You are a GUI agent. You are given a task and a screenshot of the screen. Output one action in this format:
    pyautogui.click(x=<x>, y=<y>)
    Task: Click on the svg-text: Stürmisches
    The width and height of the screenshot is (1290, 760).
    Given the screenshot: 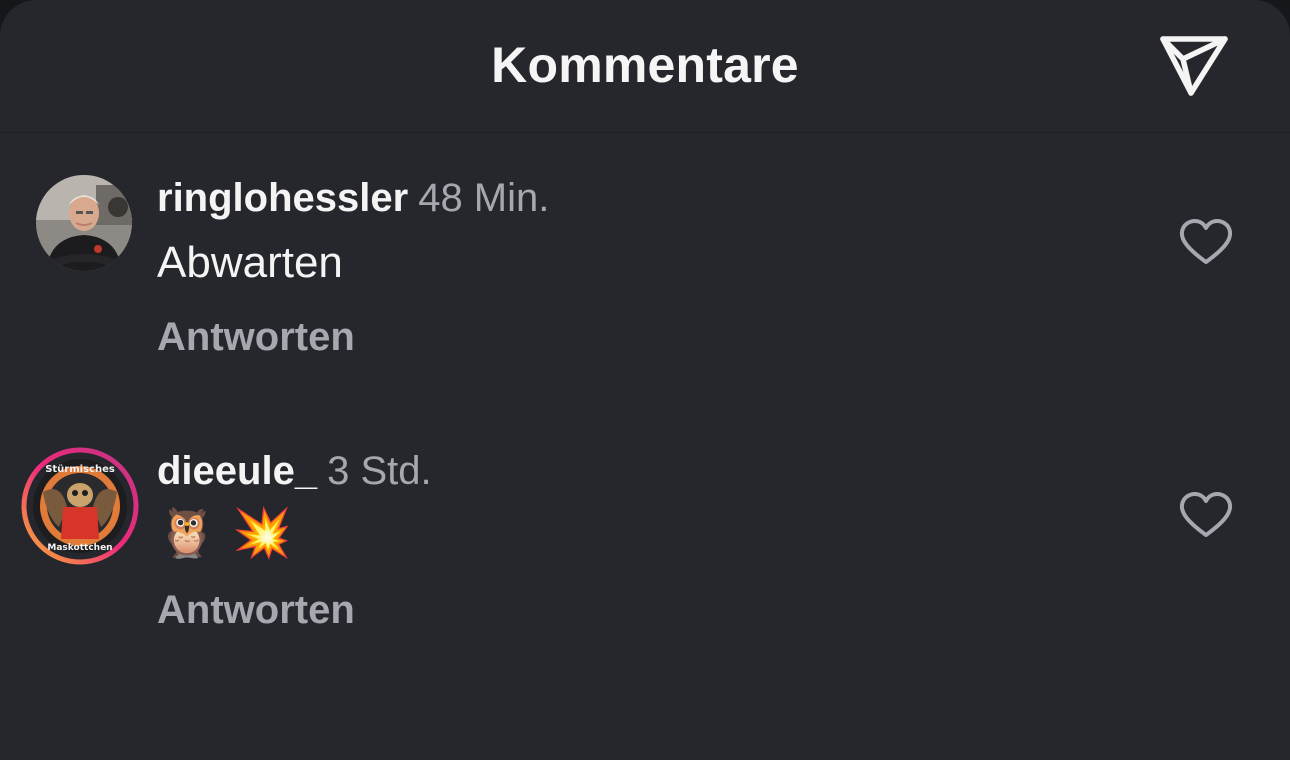 What is the action you would take?
    pyautogui.click(x=80, y=469)
    